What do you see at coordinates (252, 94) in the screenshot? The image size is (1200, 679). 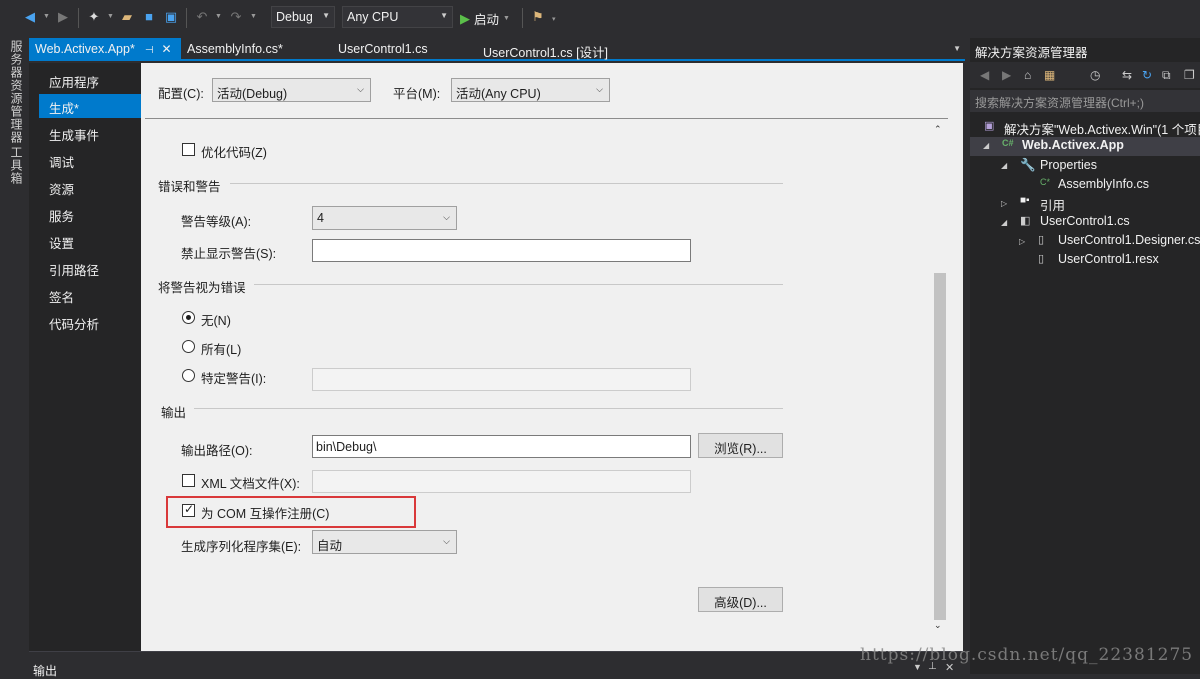 I see `config-select-value: 活动(Debug)` at bounding box center [252, 94].